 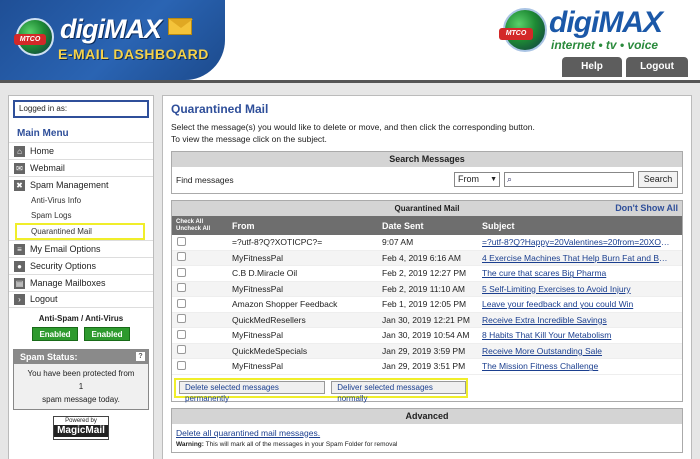 What do you see at coordinates (432, 226) in the screenshot?
I see `column-header-date: Date Sent` at bounding box center [432, 226].